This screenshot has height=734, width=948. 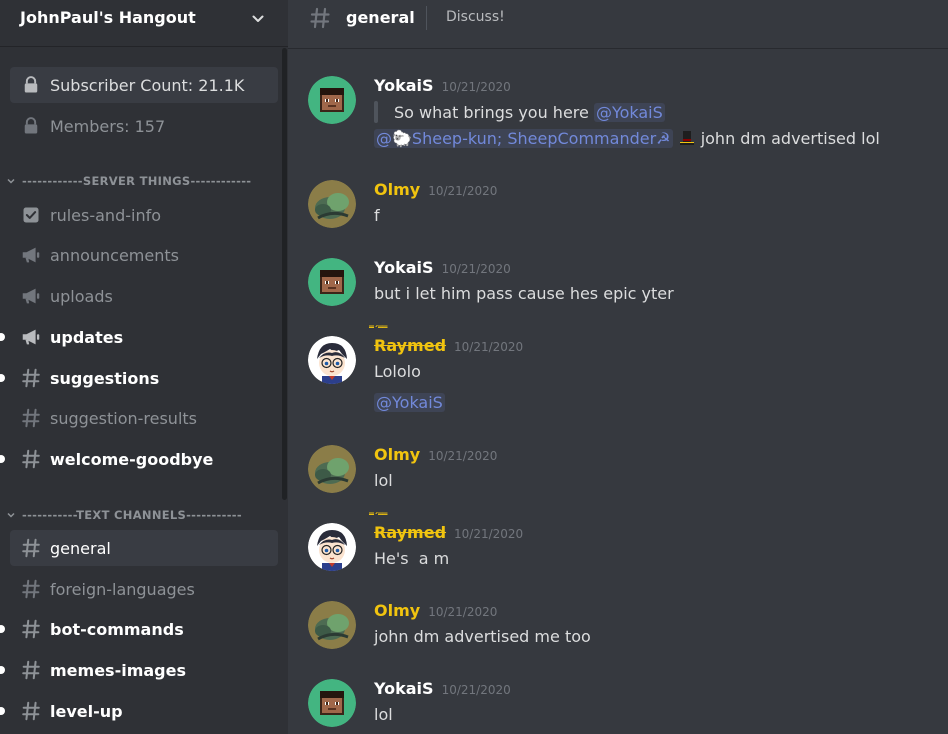 What do you see at coordinates (687, 138) in the screenshot?
I see `top-hat-emoji-icon` at bounding box center [687, 138].